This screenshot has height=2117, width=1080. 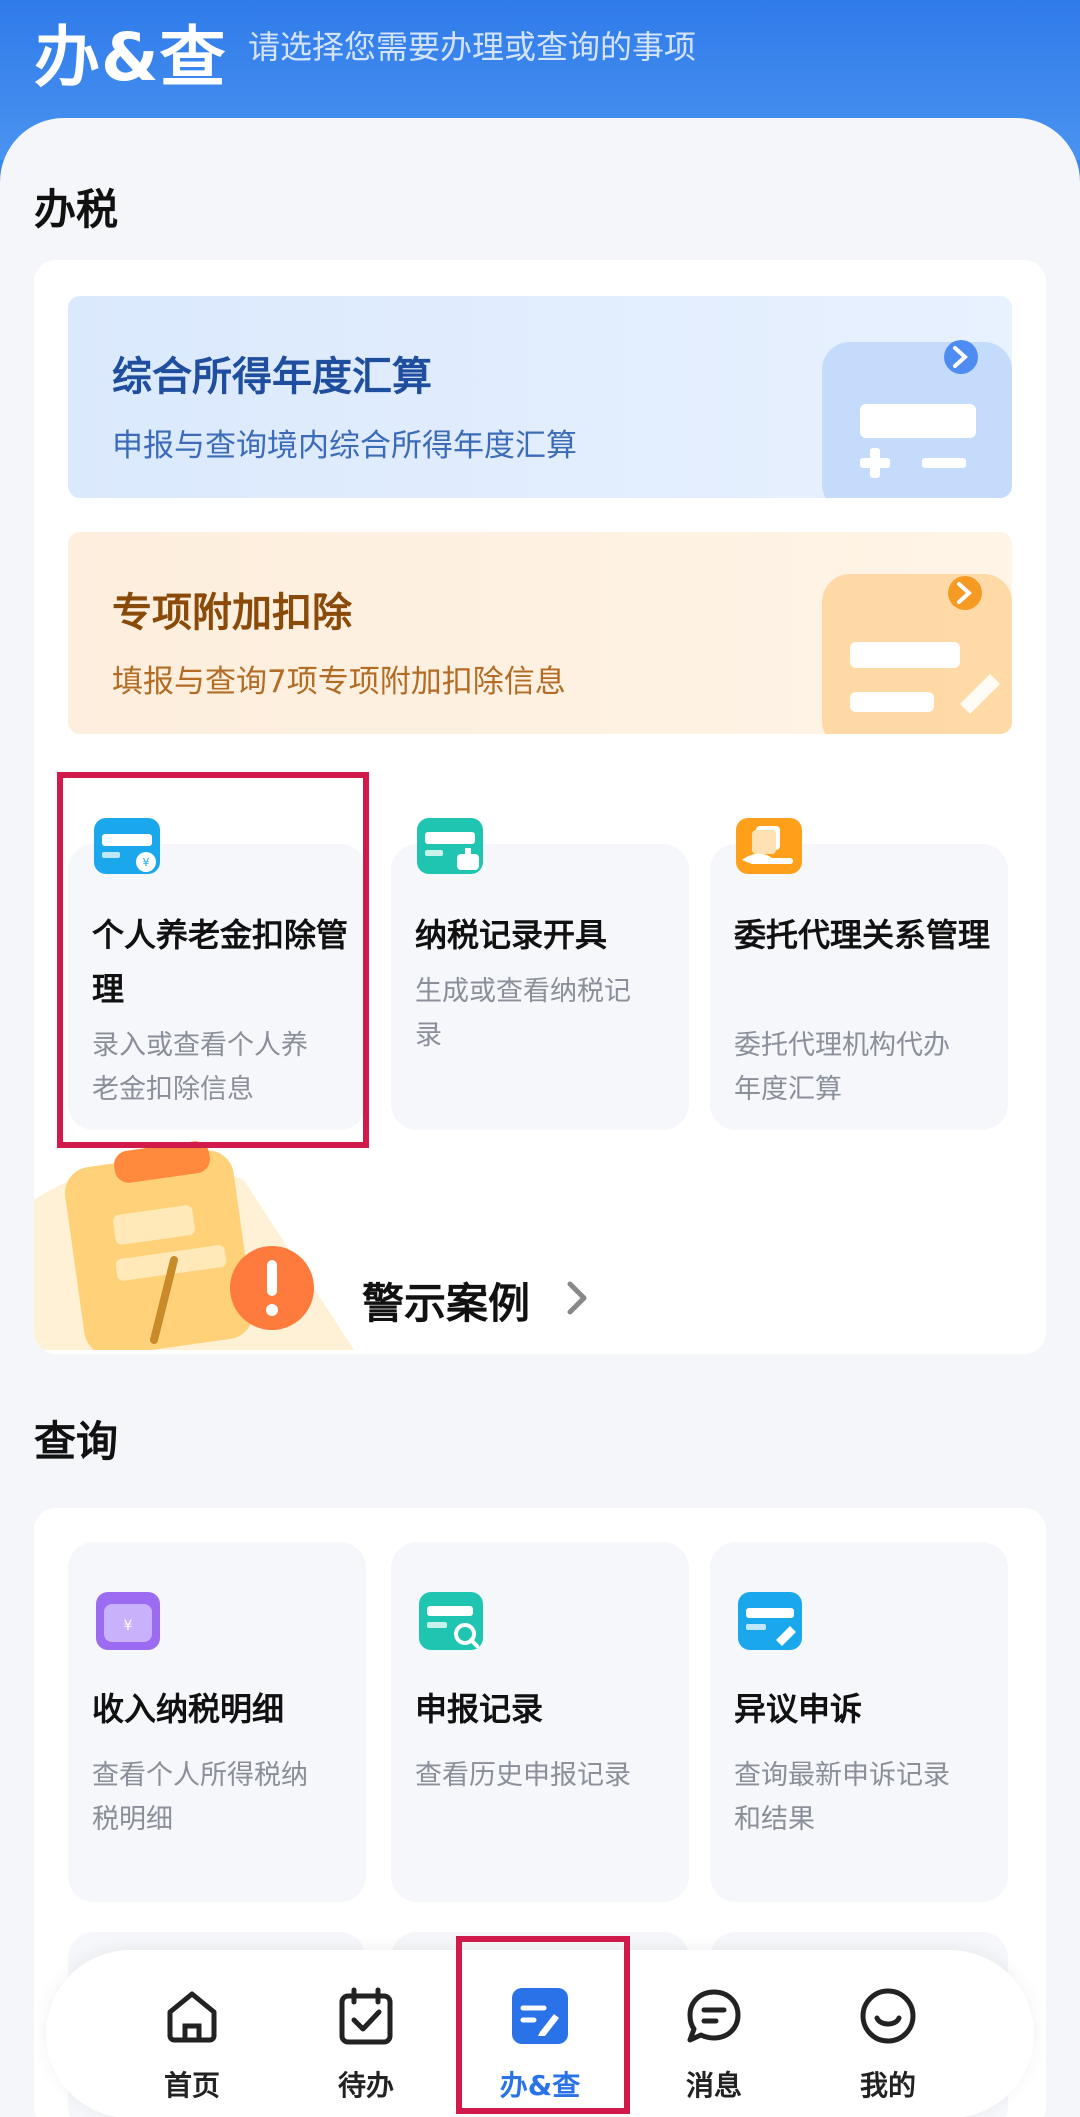 What do you see at coordinates (365, 2085) in the screenshot?
I see `nav-label: 待办` at bounding box center [365, 2085].